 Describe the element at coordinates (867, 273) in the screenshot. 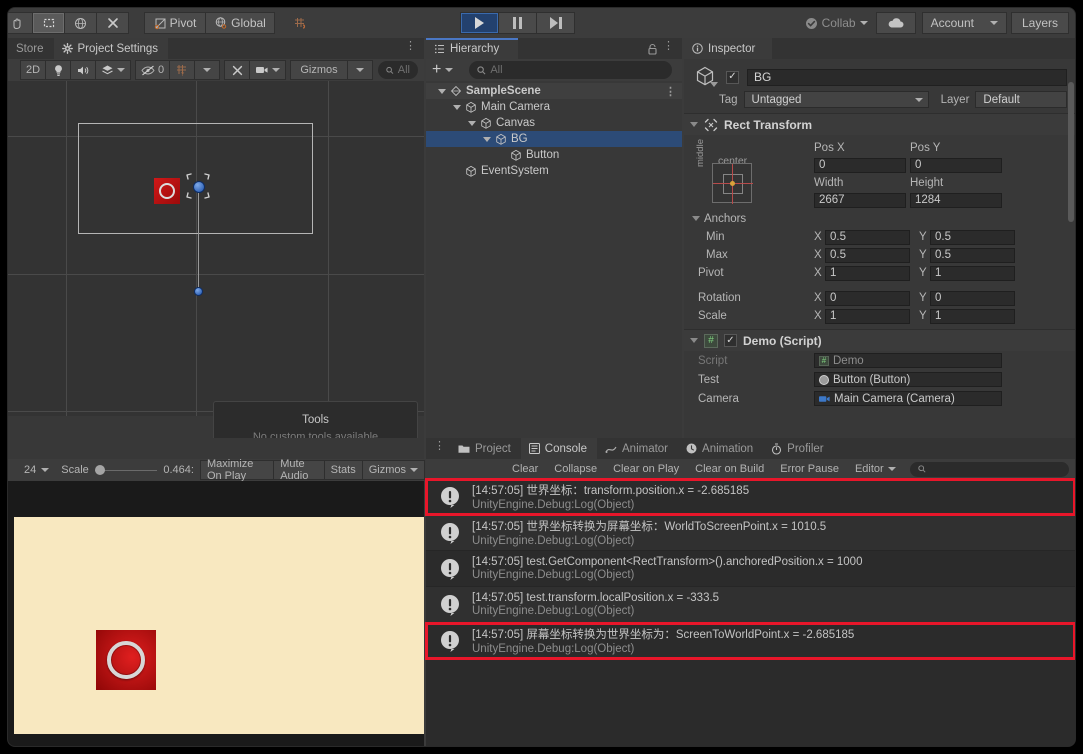

I see `pivot-x-input: 1` at that location.